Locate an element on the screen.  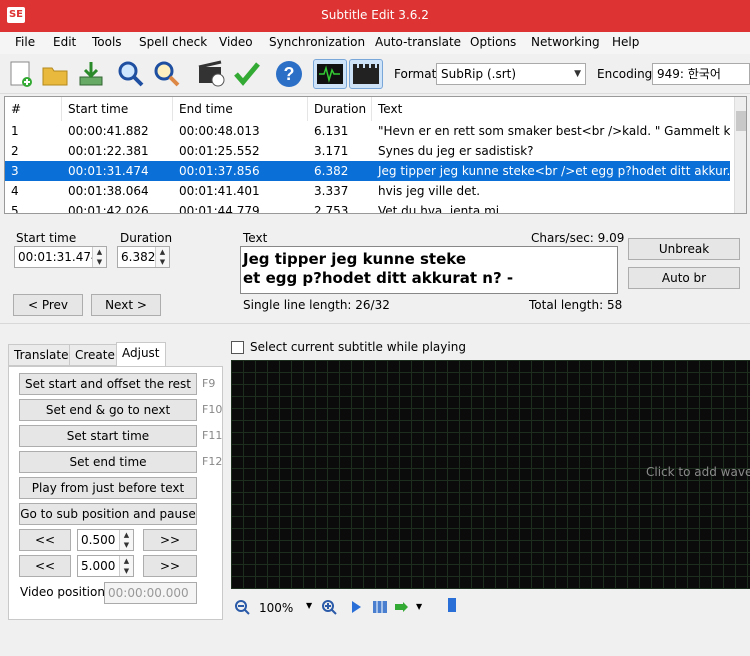
video-toggle-icon is located at coordinates (366, 74).